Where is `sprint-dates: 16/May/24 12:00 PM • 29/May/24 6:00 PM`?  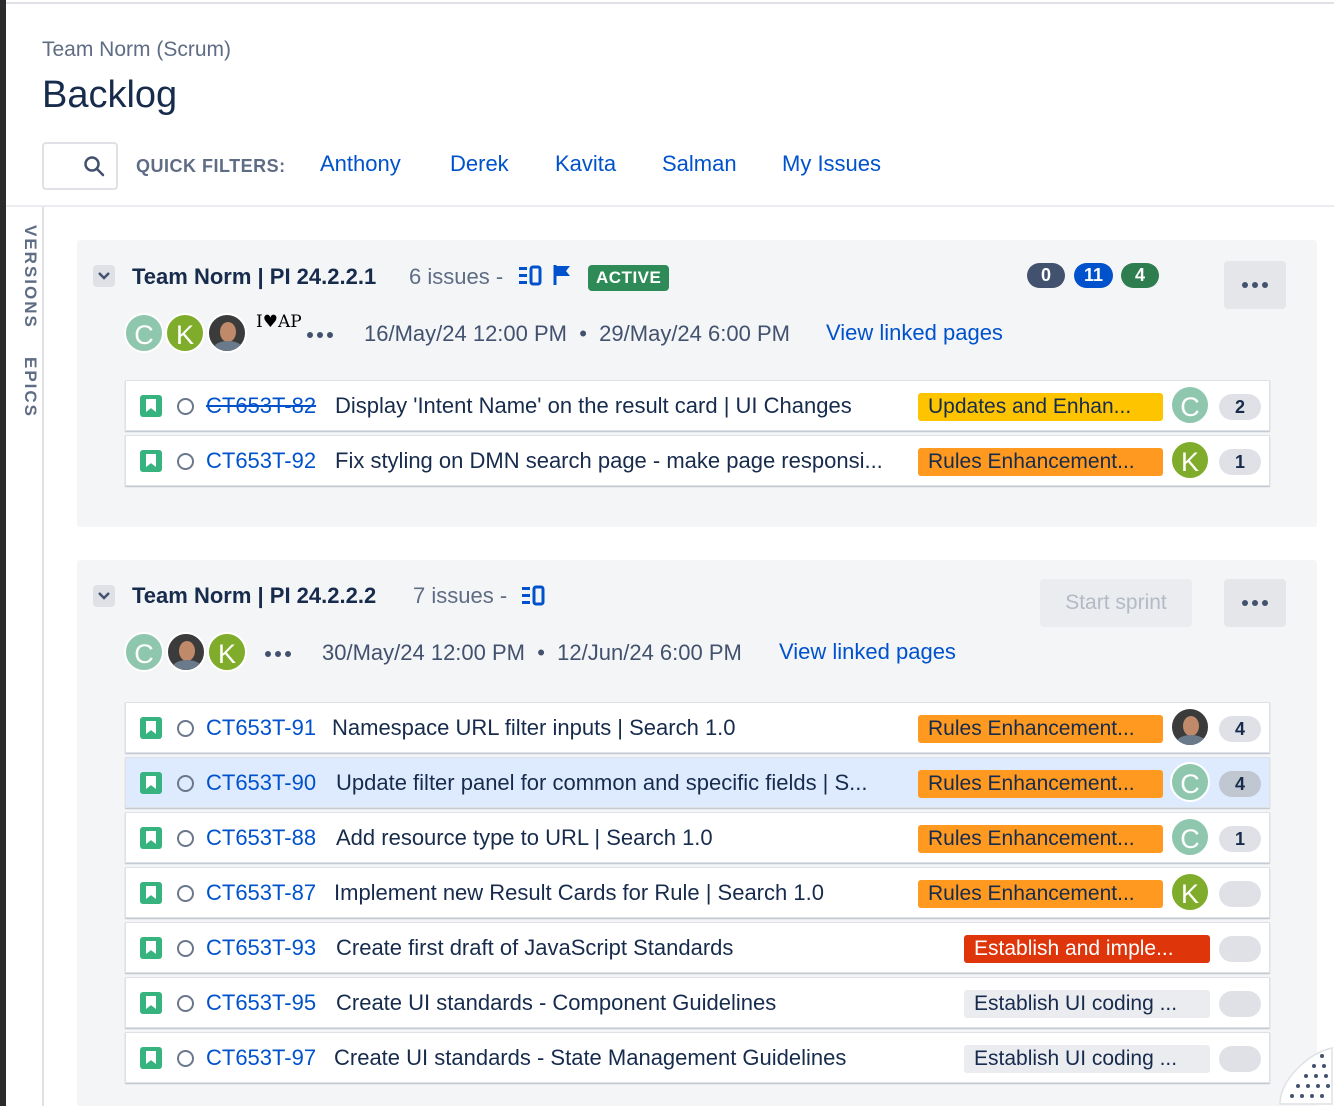
sprint-dates: 16/May/24 12:00 PM • 29/May/24 6:00 PM is located at coordinates (577, 333).